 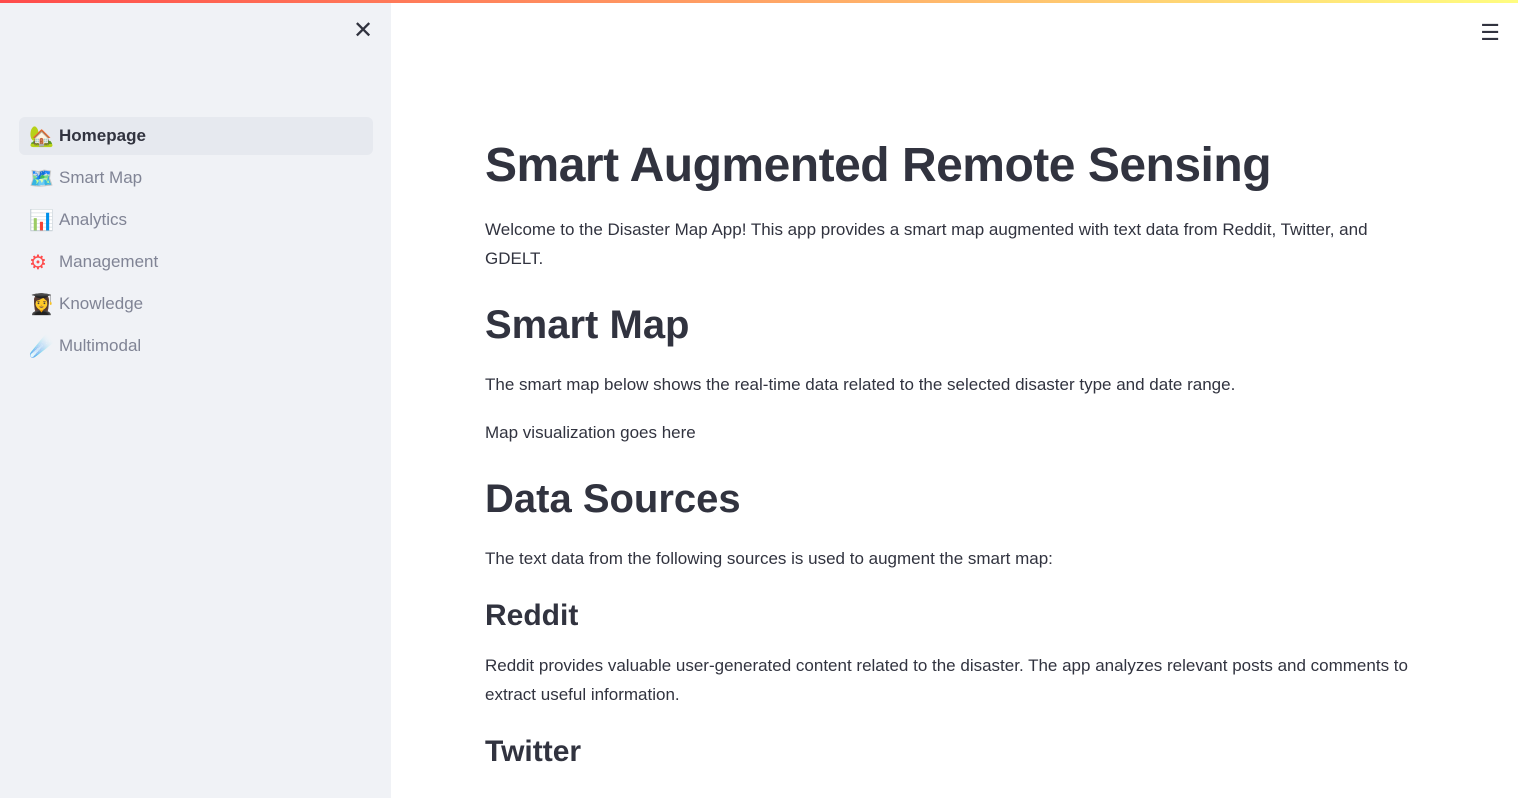 I want to click on sidebar-item-label: Smart Map, so click(x=101, y=177).